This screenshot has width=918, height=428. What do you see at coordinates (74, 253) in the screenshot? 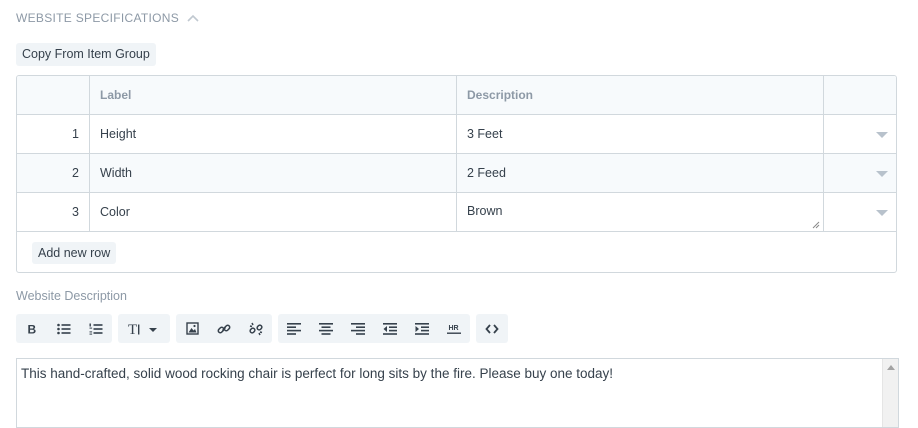
I see `add-new-row-button: Add new row` at bounding box center [74, 253].